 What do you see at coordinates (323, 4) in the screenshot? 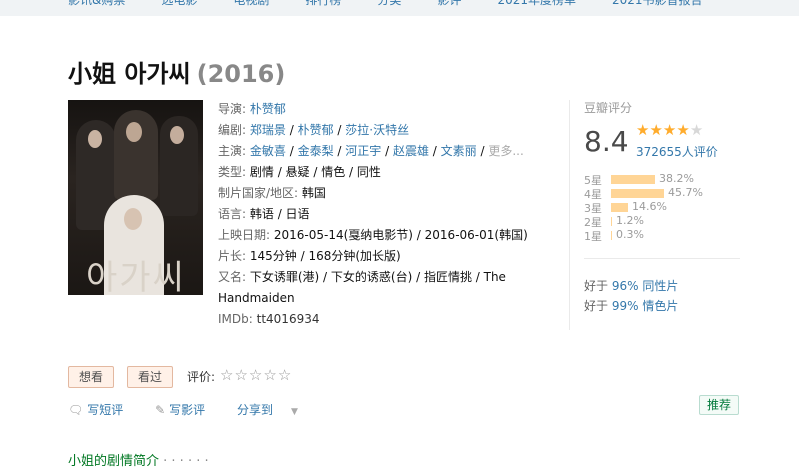
I see `nav-item: 排行榜` at bounding box center [323, 4].